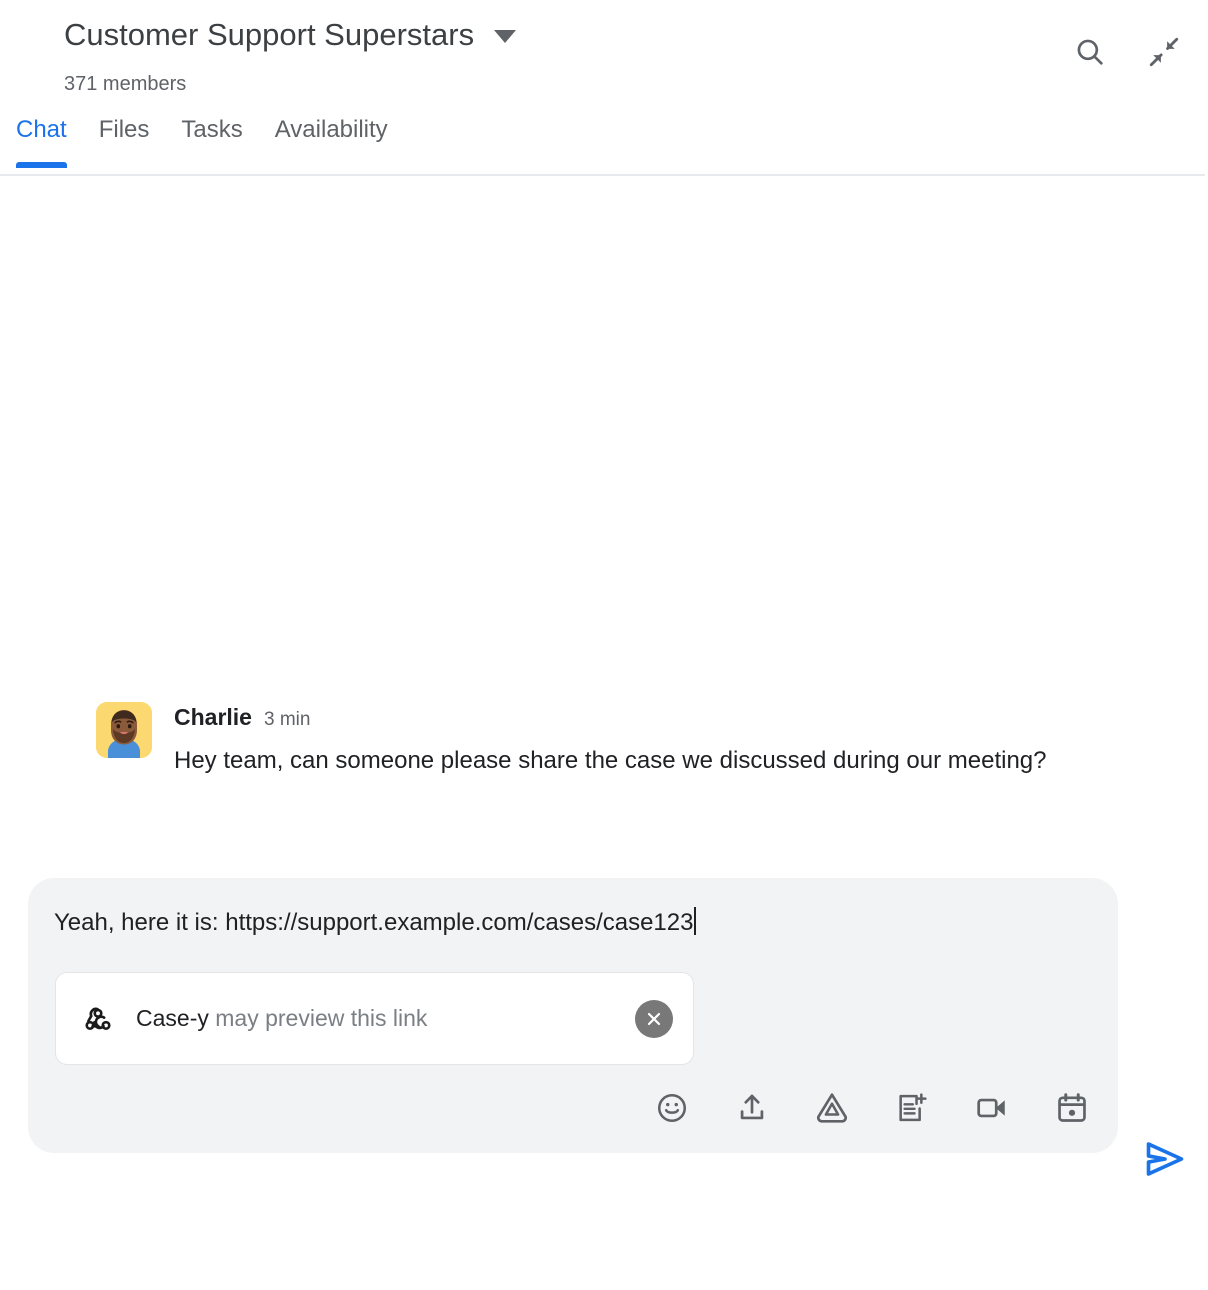  What do you see at coordinates (331, 147) in the screenshot?
I see `tab-availability: Availability` at bounding box center [331, 147].